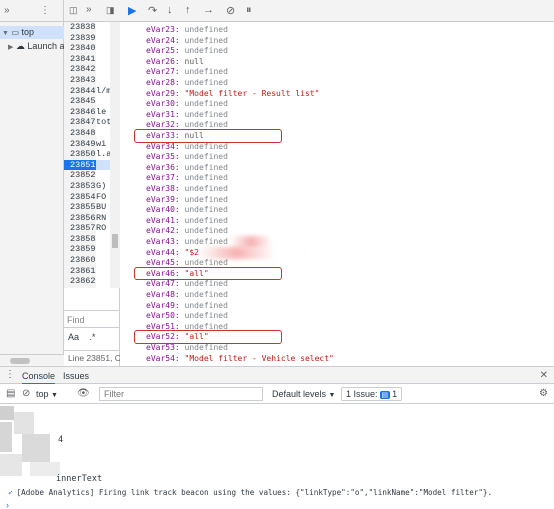 The width and height of the screenshot is (554, 509). Describe the element at coordinates (80, 271) in the screenshot. I see `line-number: 23861` at that location.